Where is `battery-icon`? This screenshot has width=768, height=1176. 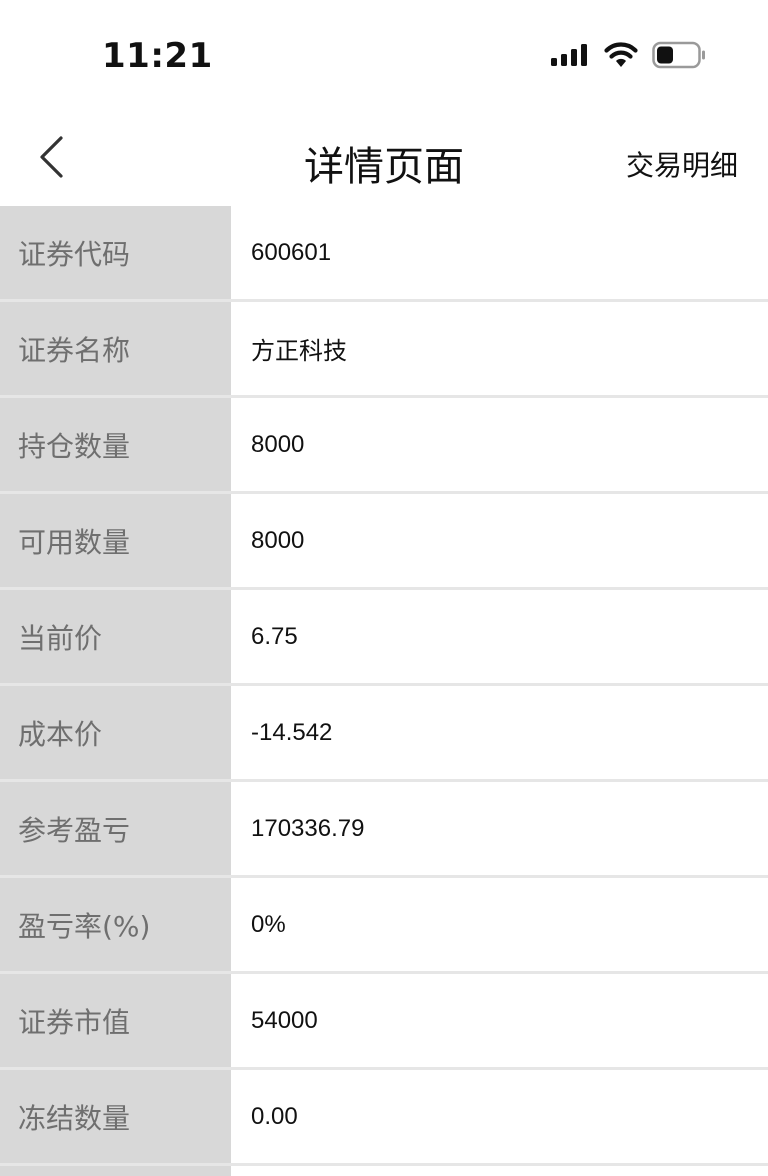 battery-icon is located at coordinates (679, 57).